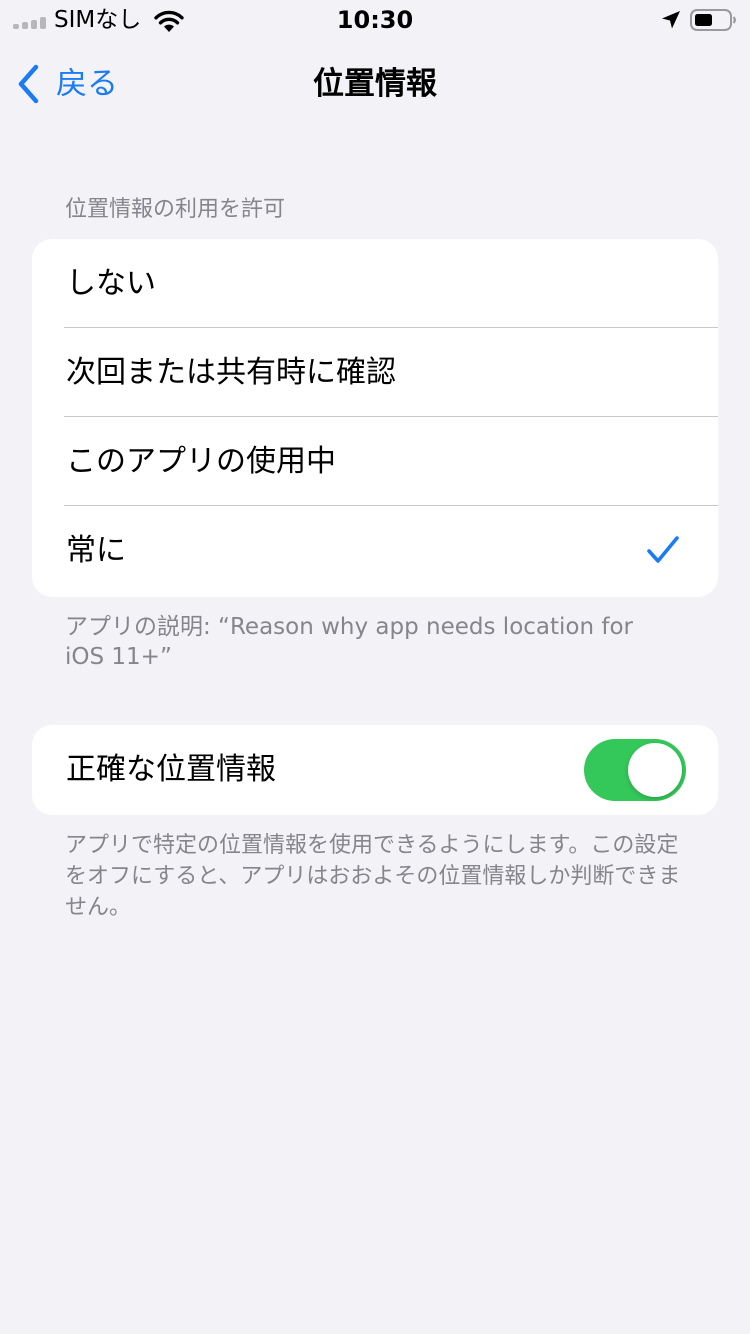  I want to click on status-bar: SIMなし 10:30, so click(375, 20).